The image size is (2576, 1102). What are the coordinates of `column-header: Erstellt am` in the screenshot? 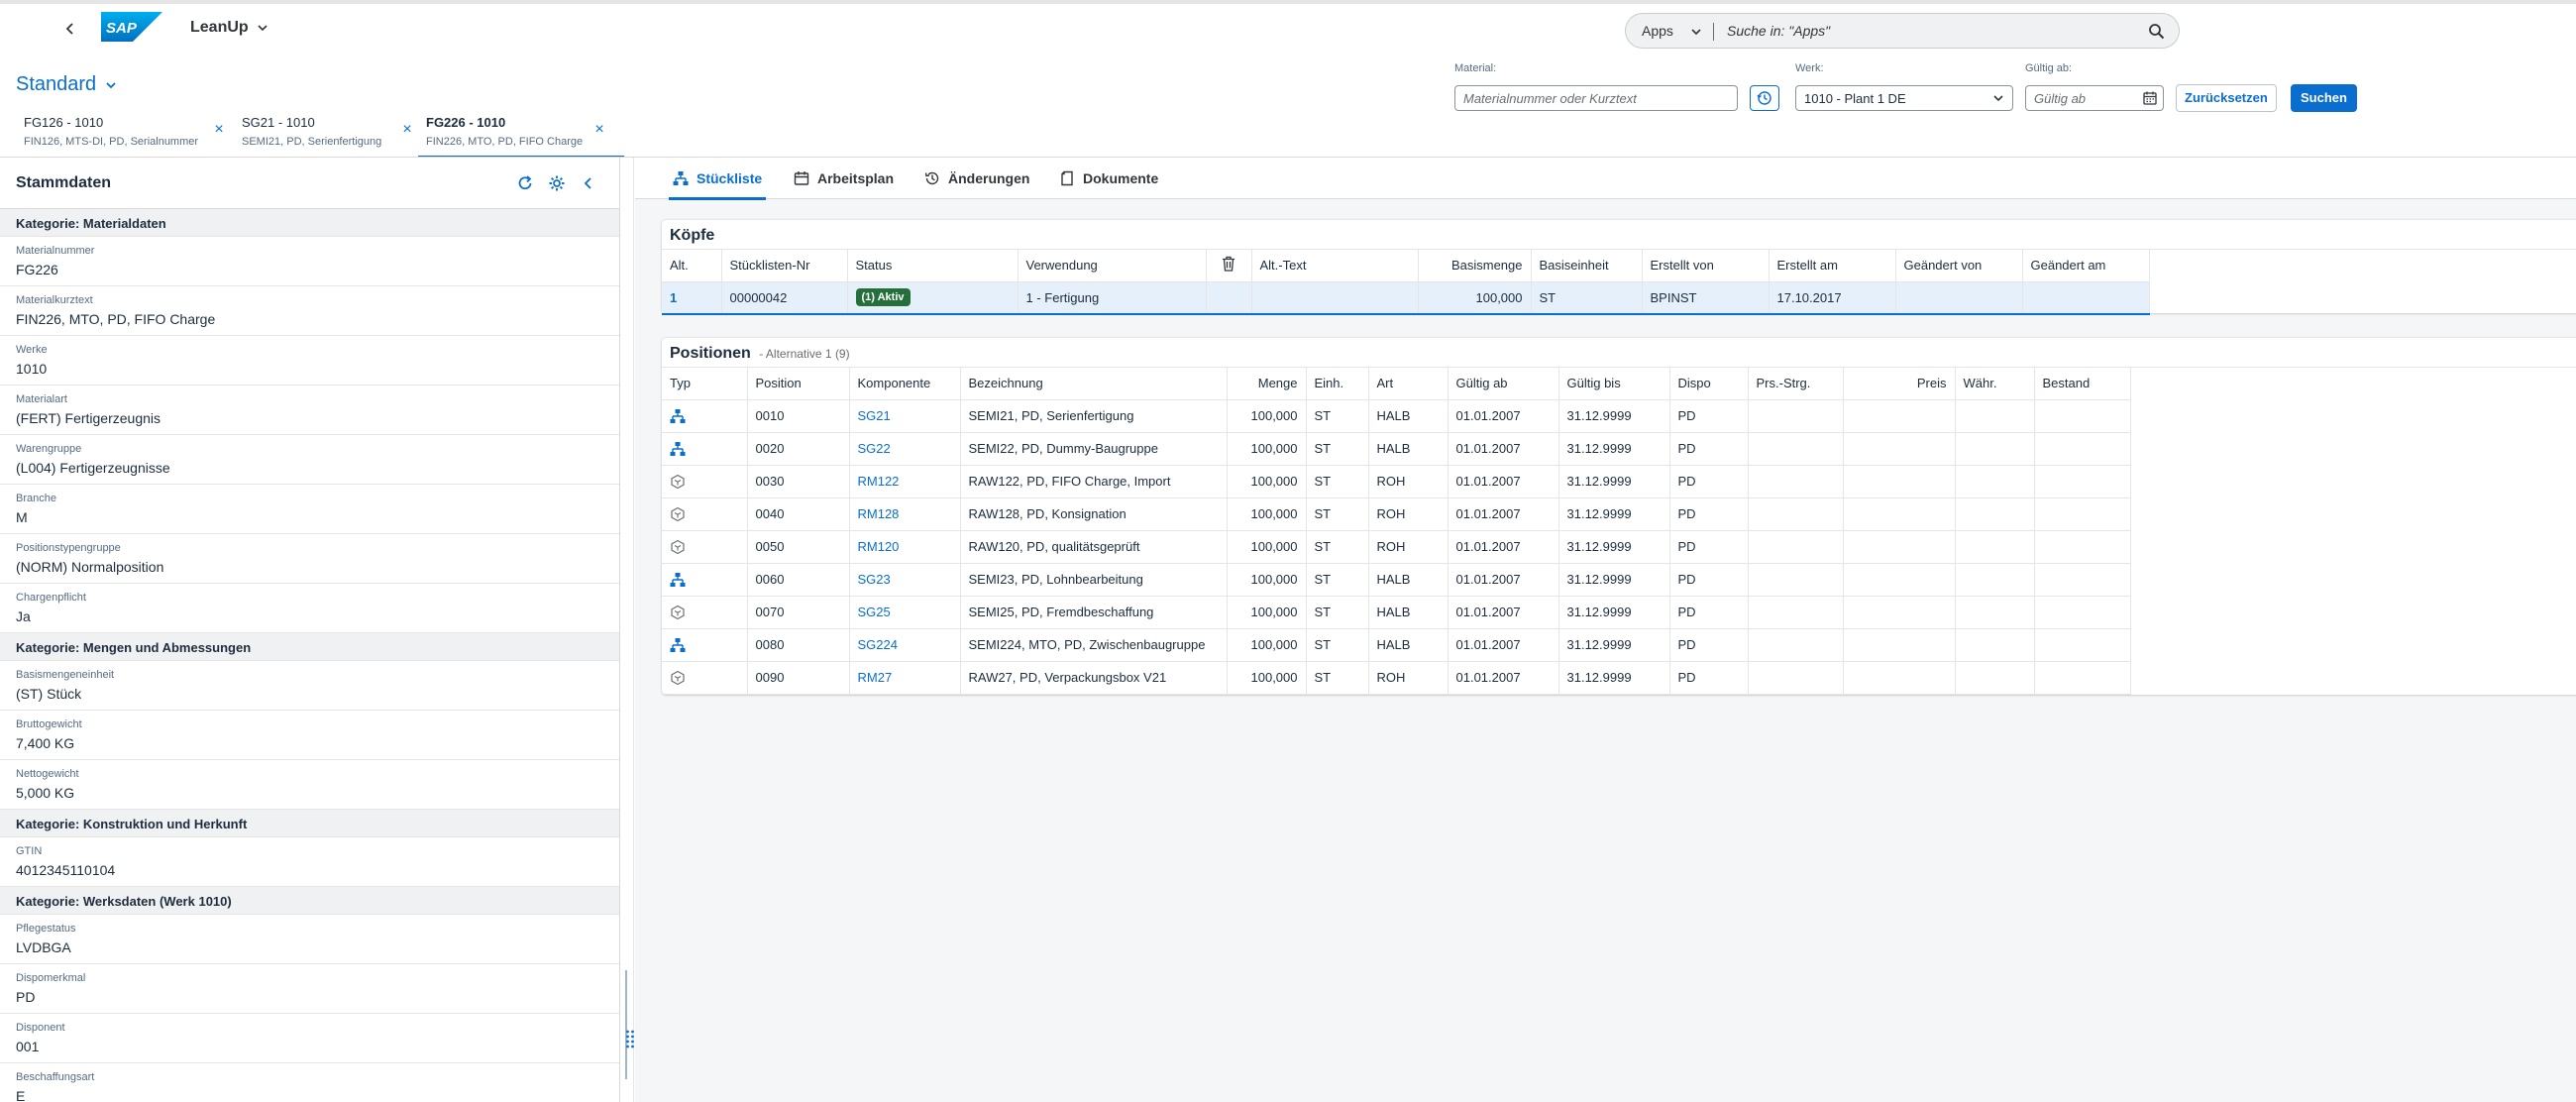 It's located at (1832, 266).